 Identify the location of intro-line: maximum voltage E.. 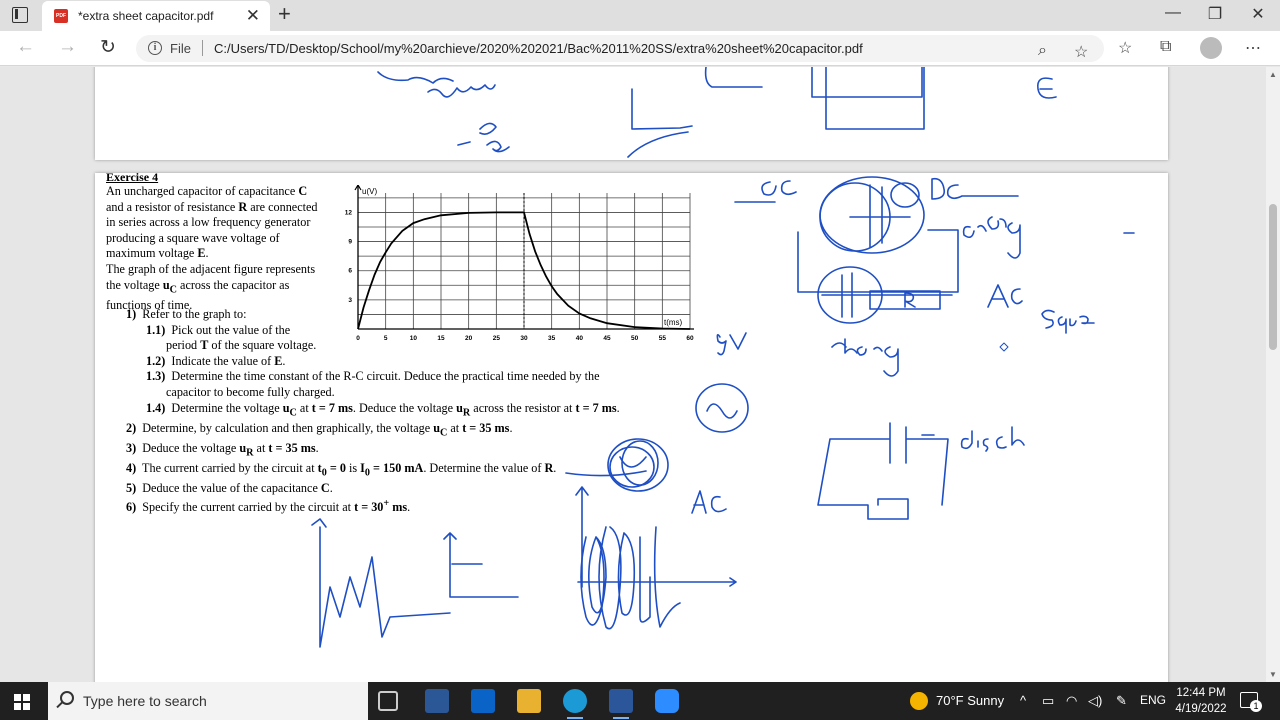
(157, 253).